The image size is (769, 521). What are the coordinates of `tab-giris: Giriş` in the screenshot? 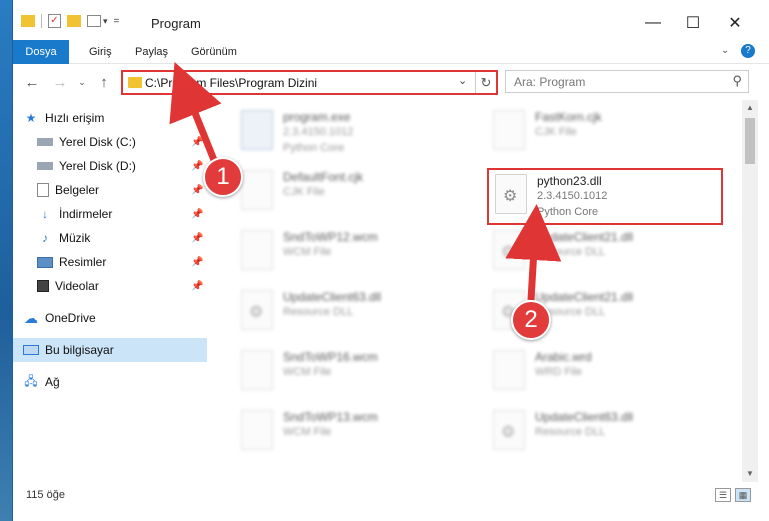 It's located at (100, 52).